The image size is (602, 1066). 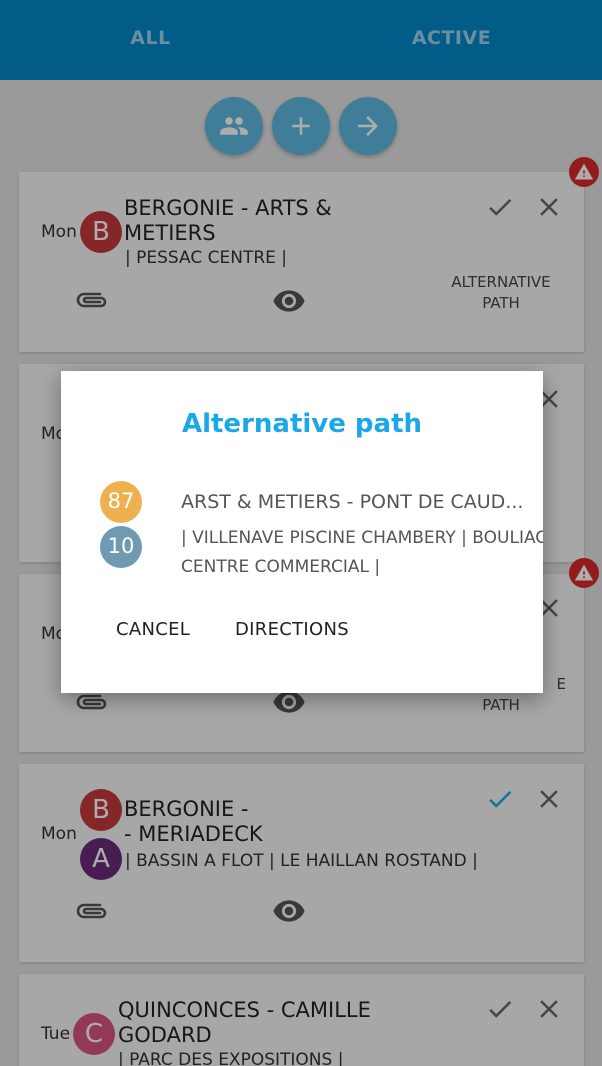 What do you see at coordinates (153, 629) in the screenshot?
I see `cancel-button: CANCEL` at bounding box center [153, 629].